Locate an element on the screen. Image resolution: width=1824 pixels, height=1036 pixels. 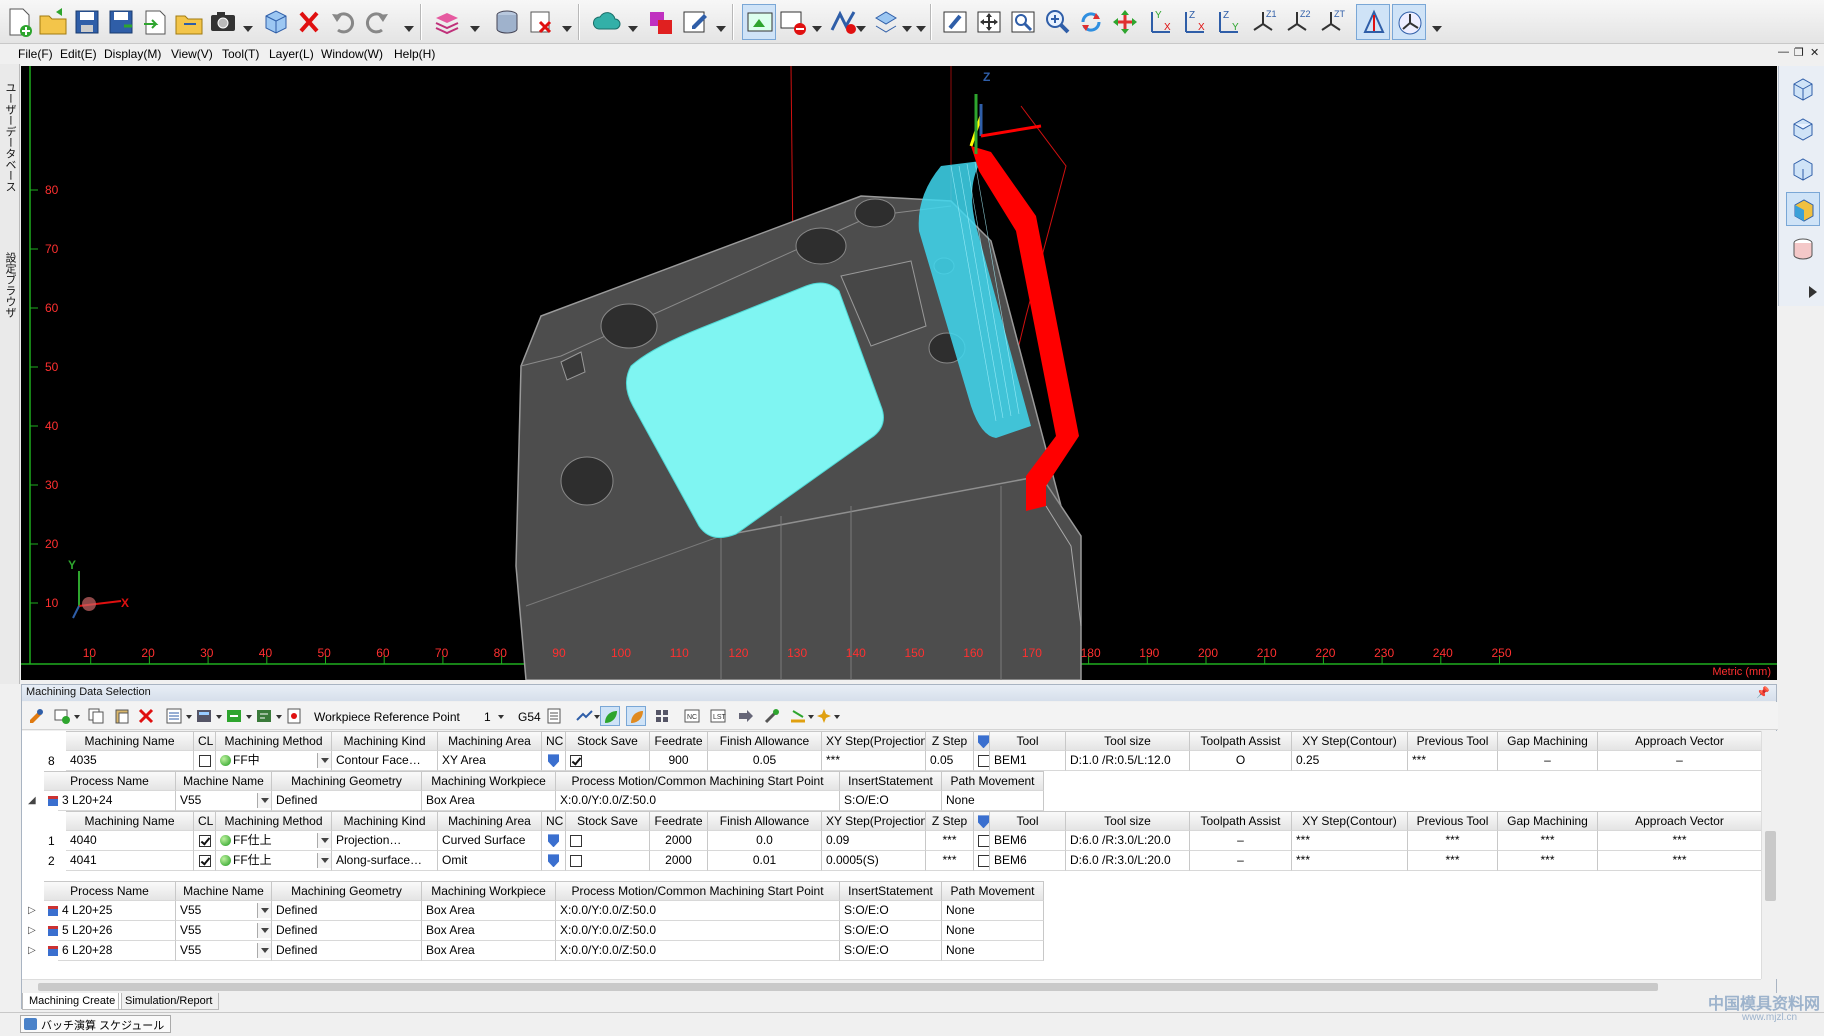
machining-method-cell: FF仕上 is located at coordinates (274, 861).